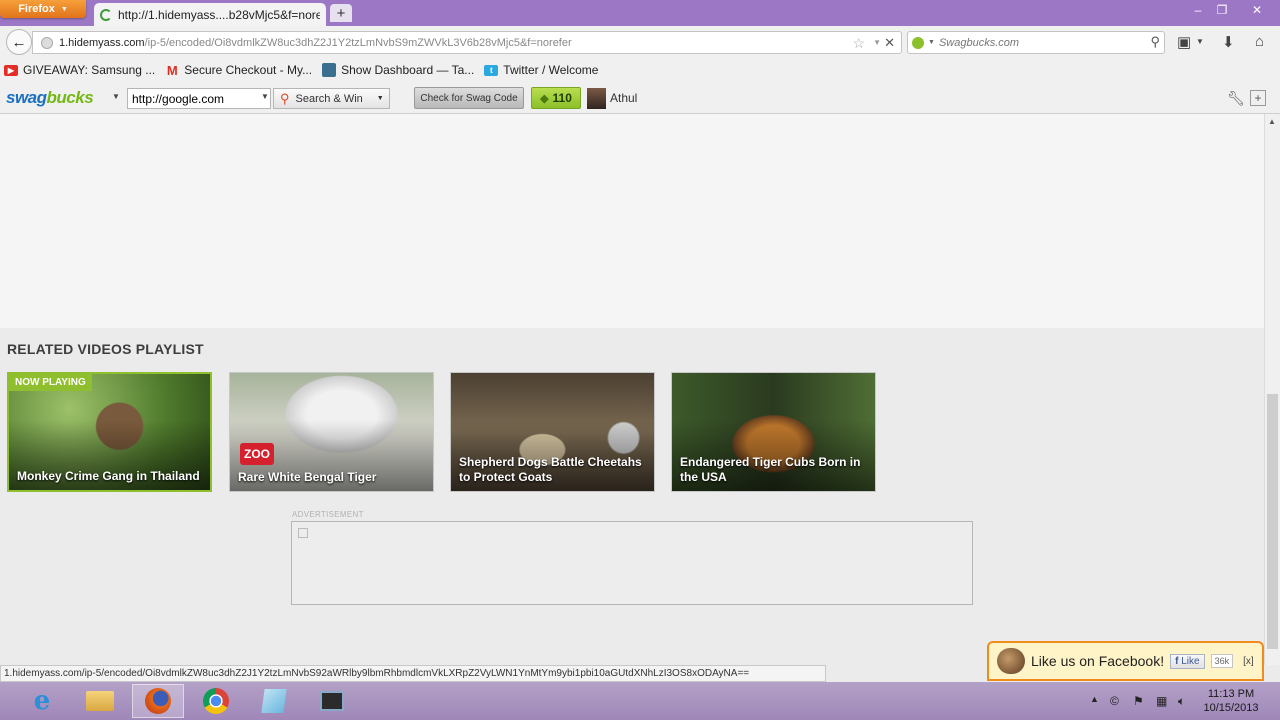  What do you see at coordinates (11, 70) in the screenshot?
I see `youtube-icon: ▶` at bounding box center [11, 70].